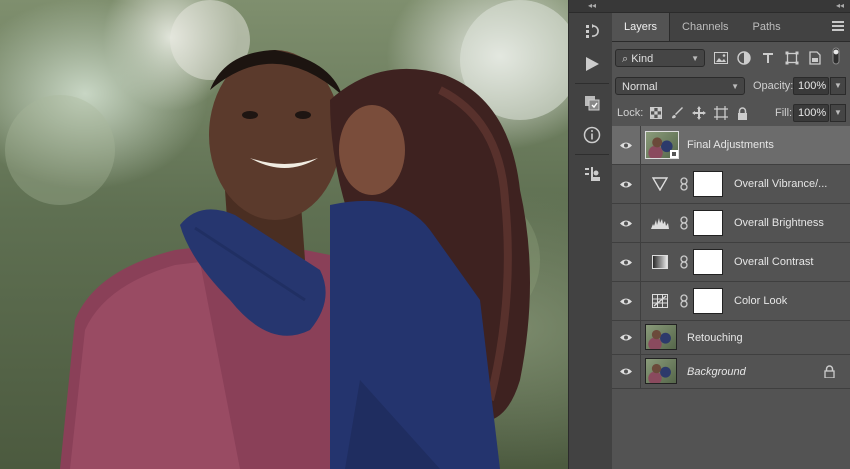  Describe the element at coordinates (592, 174) in the screenshot. I see `properties-icon` at that location.